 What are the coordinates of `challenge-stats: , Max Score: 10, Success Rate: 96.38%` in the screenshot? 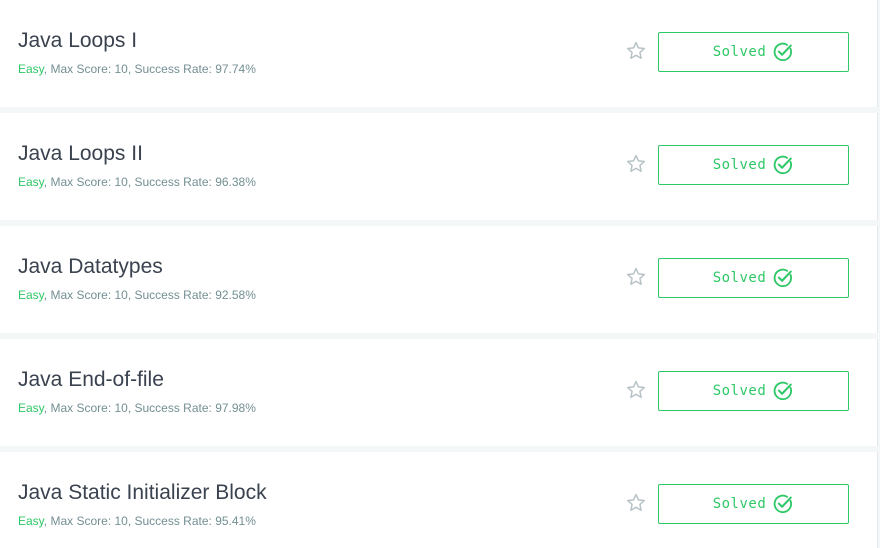 It's located at (149, 182).